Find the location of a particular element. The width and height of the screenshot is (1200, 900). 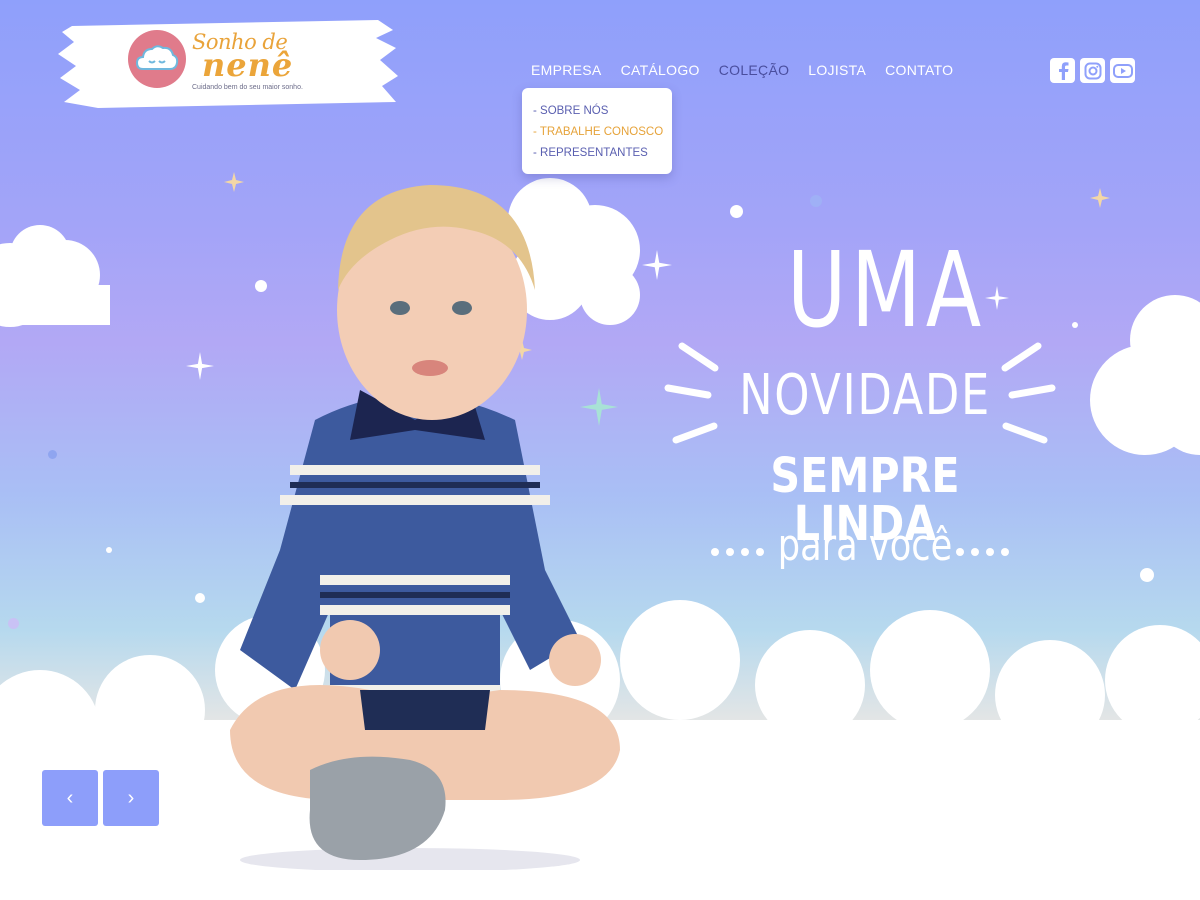

facebook-icon is located at coordinates (1062, 70).